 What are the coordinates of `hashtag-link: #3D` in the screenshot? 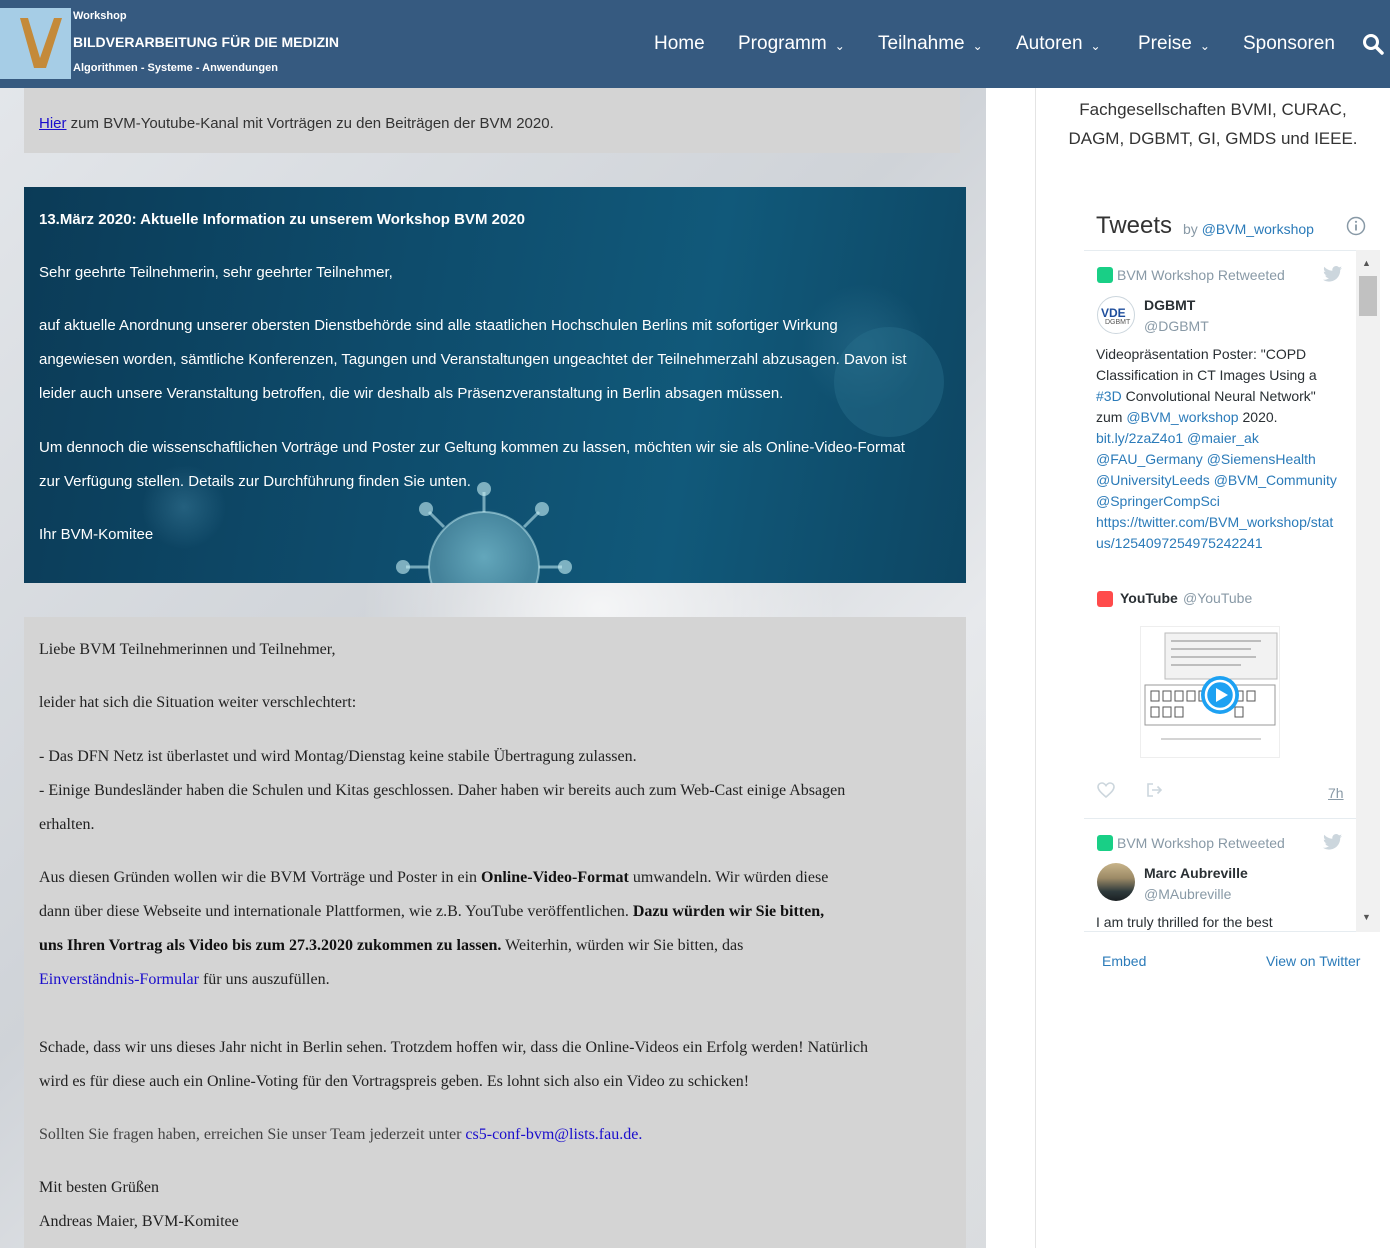 It's located at (1109, 396).